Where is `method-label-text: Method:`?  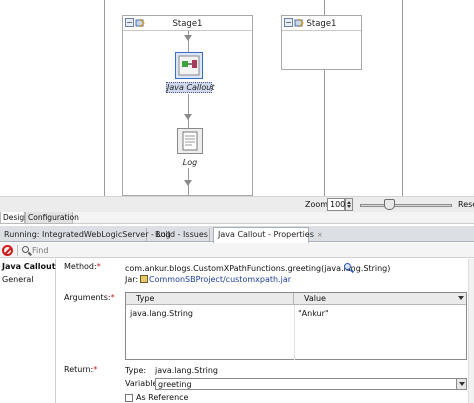
method-label-text: Method: is located at coordinates (80, 266).